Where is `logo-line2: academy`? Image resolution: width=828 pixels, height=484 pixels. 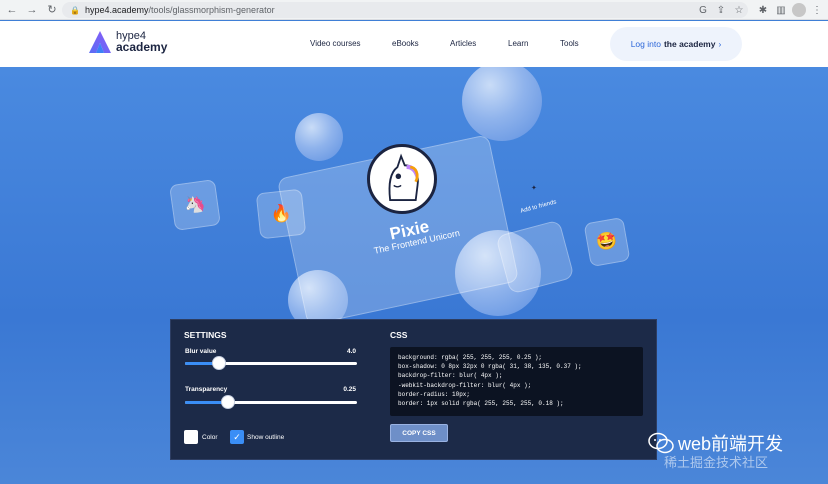
logo-line2: academy is located at coordinates (142, 47).